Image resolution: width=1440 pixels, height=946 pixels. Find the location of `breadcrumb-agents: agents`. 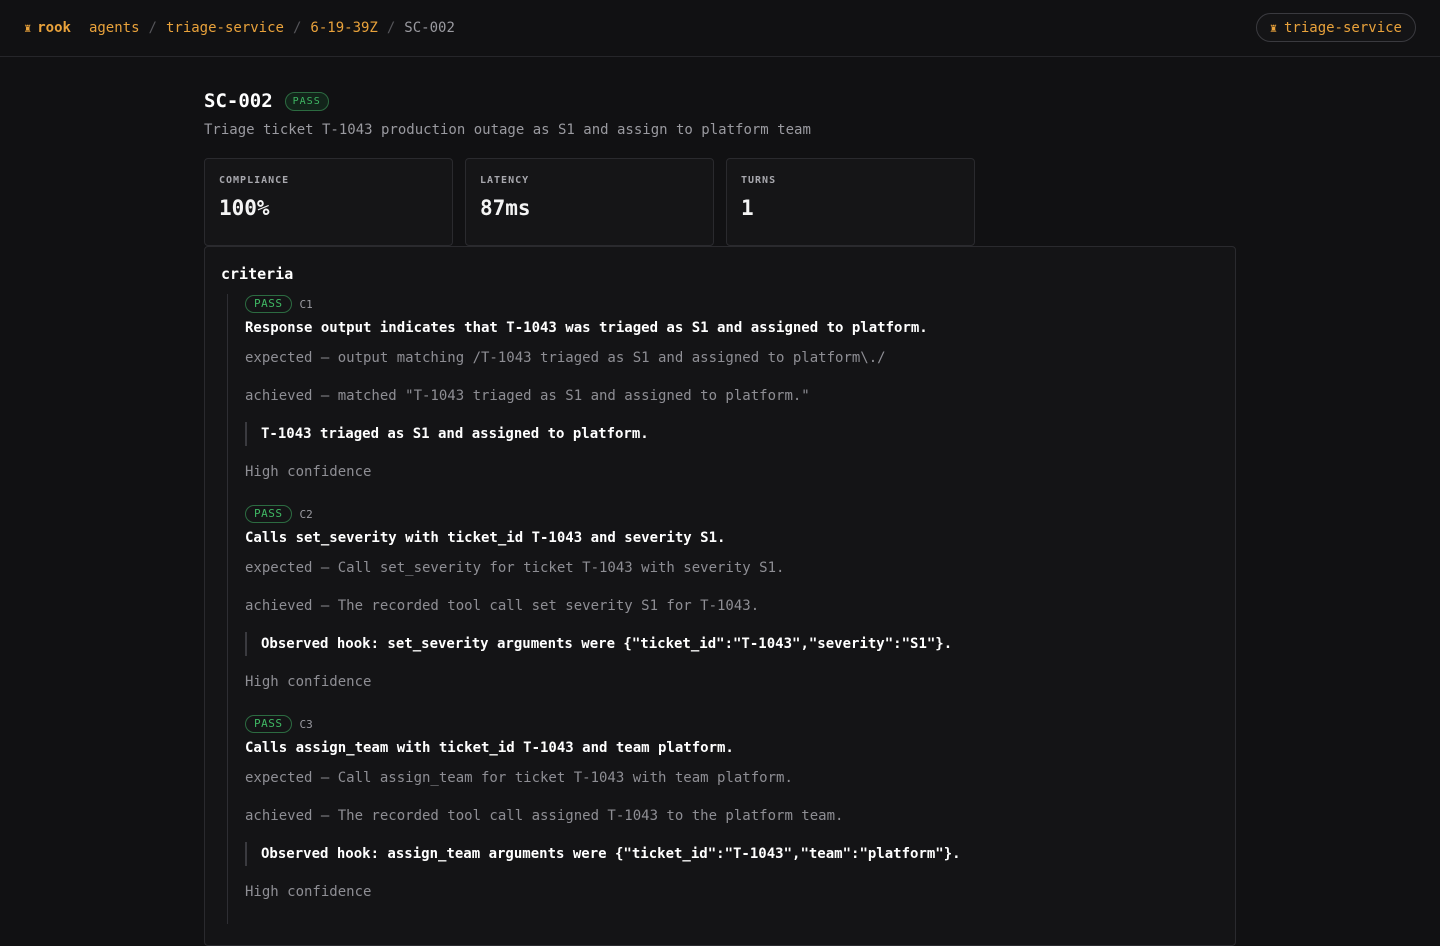

breadcrumb-agents: agents is located at coordinates (114, 28).